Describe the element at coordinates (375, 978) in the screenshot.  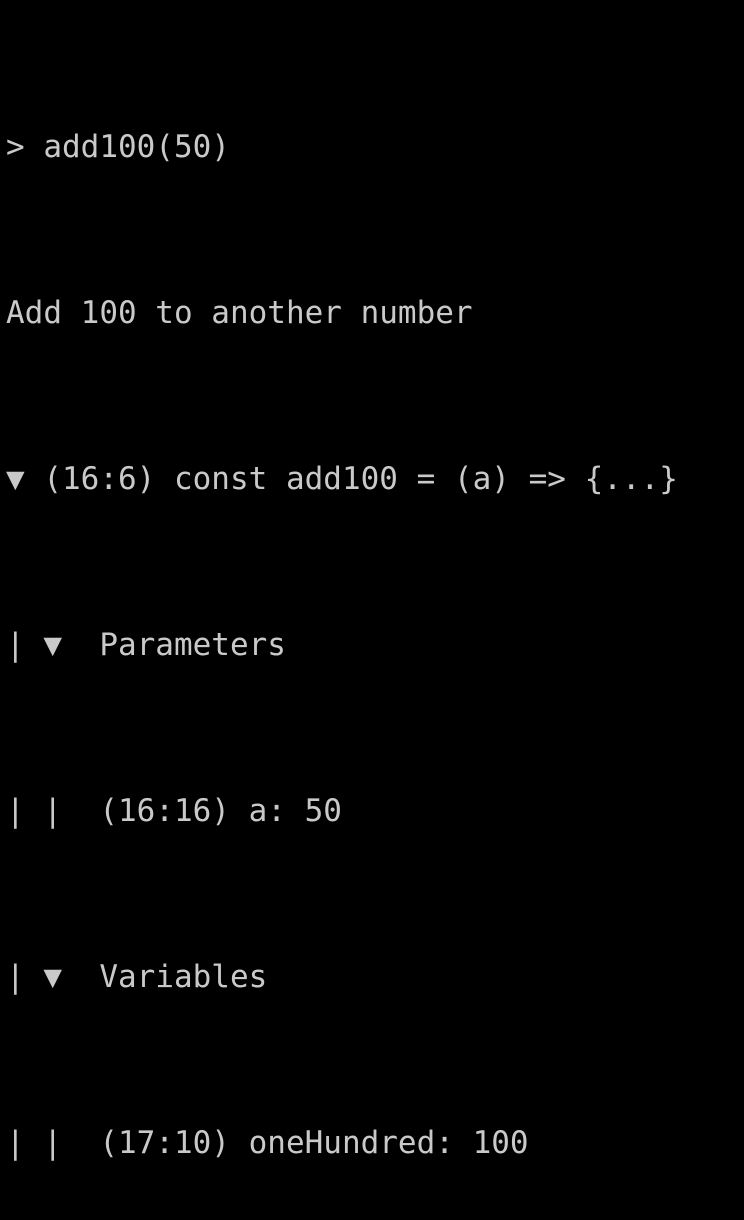
I see `tree-group-variables: | ▼ Variables` at that location.